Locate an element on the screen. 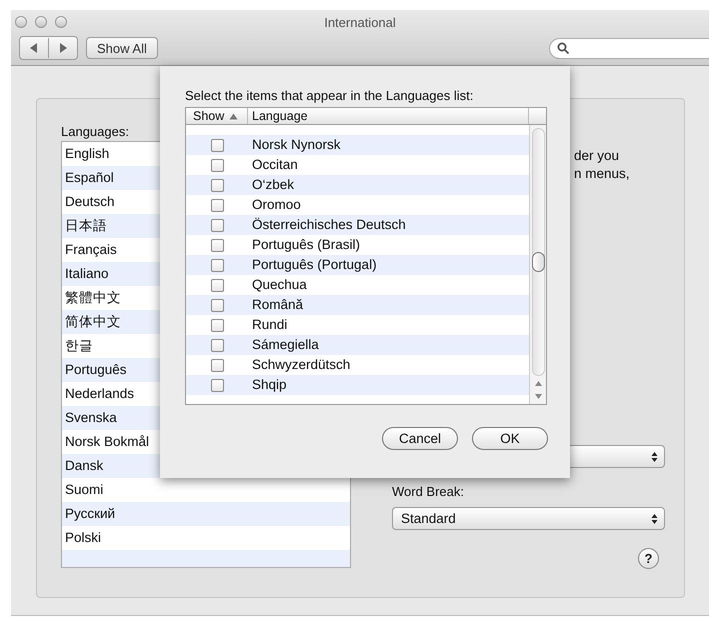 The image size is (709, 618). search-icon is located at coordinates (563, 48).